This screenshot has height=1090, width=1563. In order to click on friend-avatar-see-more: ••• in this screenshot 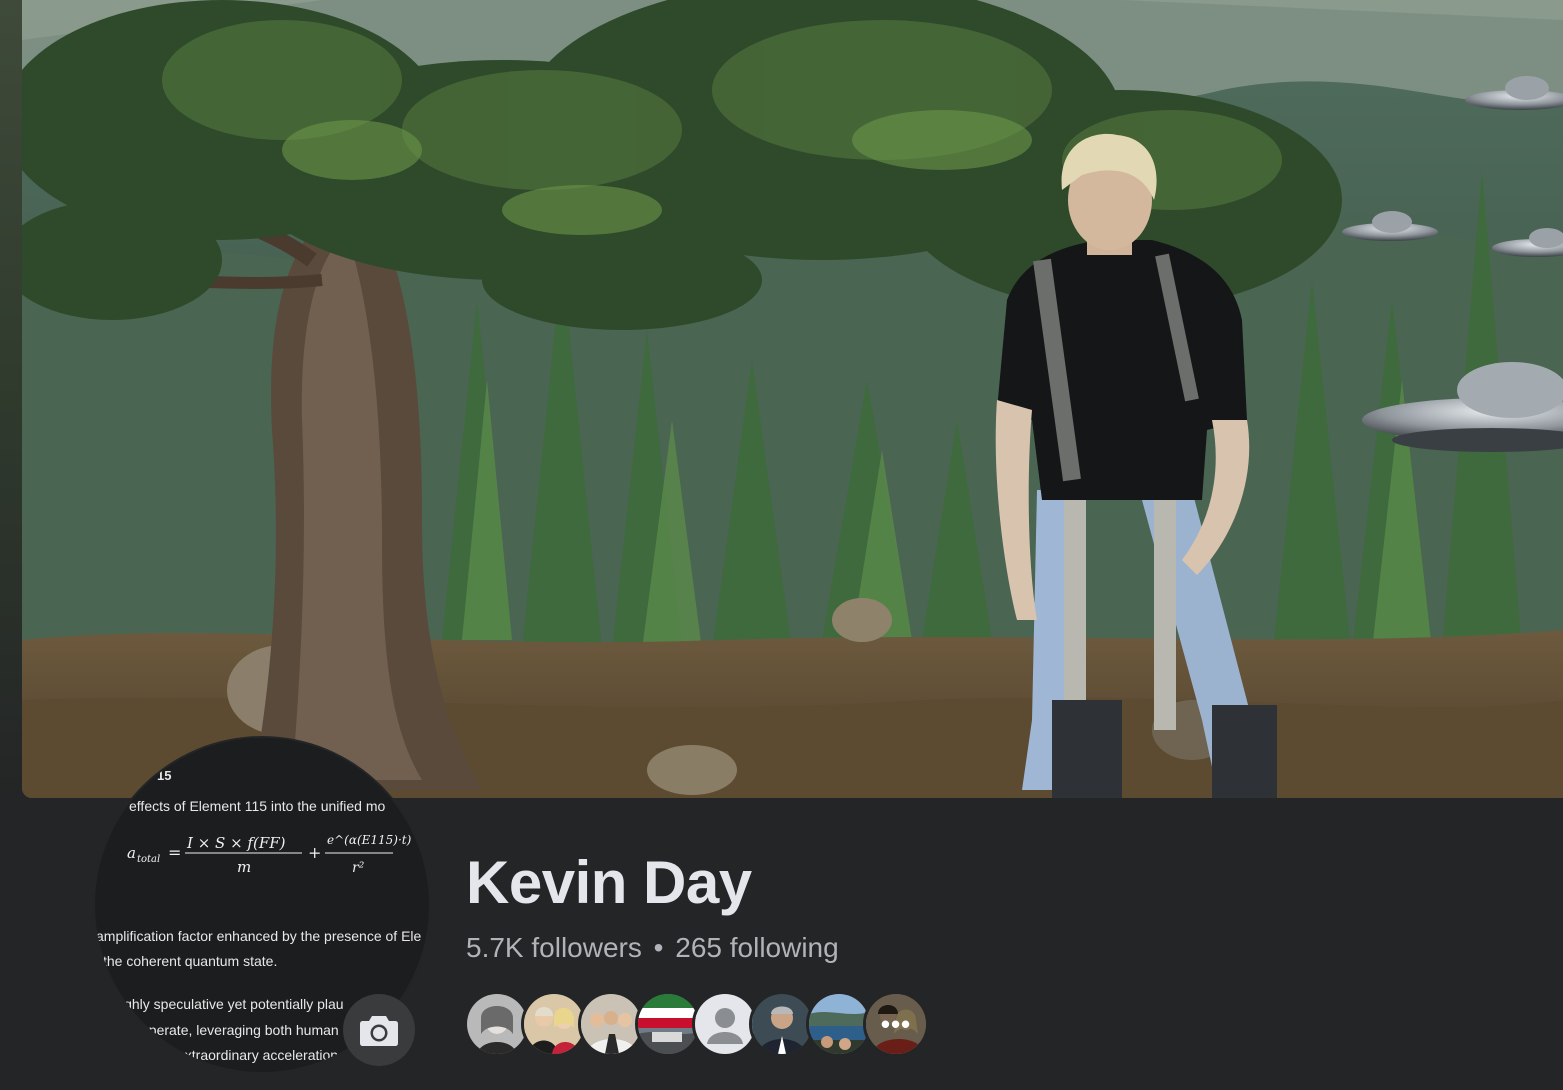, I will do `click(896, 1024)`.